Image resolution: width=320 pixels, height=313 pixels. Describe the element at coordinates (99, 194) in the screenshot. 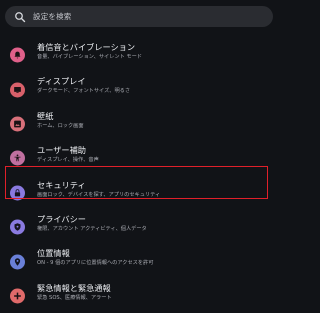

I see `item-subtitle: 画面ロック、デバイスを探す、アプリのセキュリティ` at that location.